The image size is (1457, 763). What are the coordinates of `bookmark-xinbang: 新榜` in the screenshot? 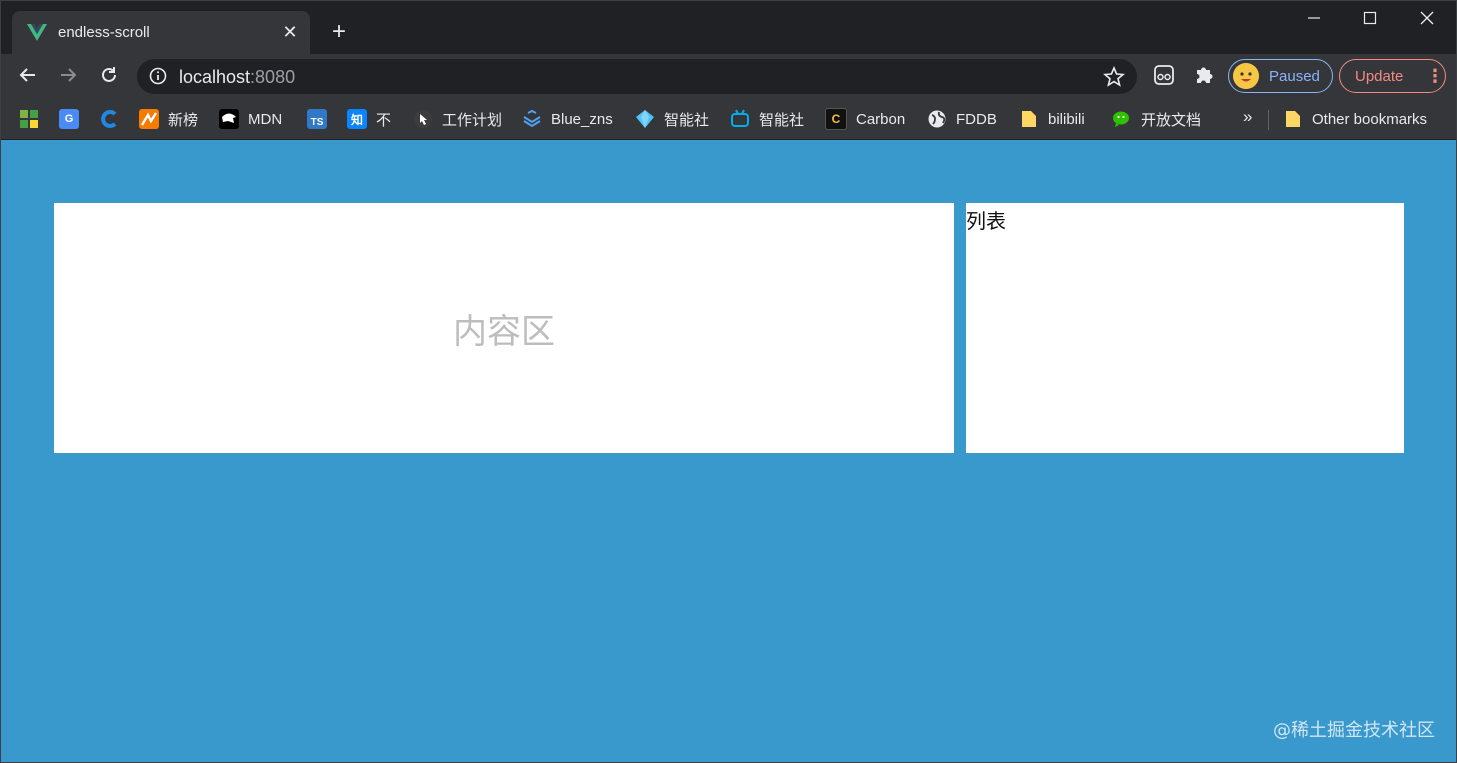 It's located at (168, 119).